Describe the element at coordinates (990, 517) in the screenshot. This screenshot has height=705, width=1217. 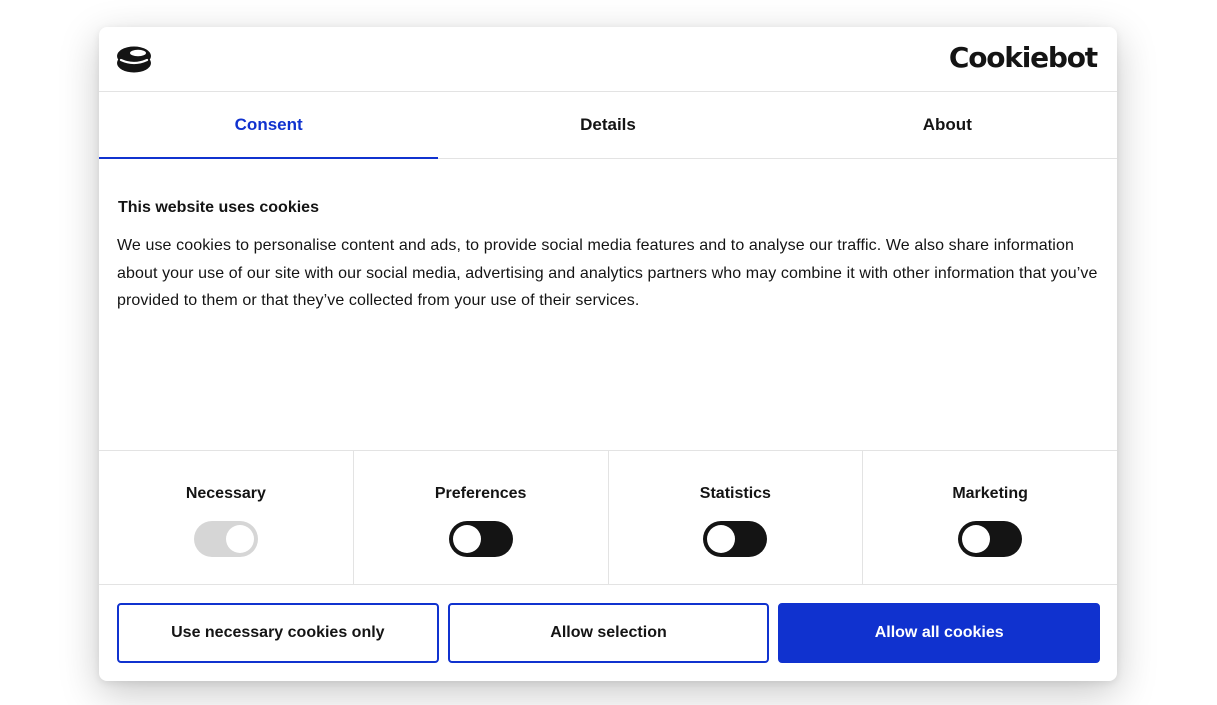
I see `category-marketing: Marketing` at that location.